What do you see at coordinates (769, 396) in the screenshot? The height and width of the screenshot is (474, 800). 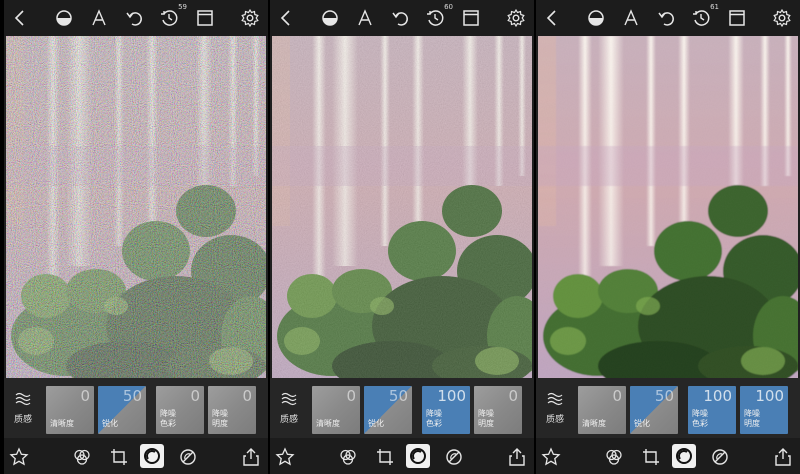 I see `luminance-noise-value: 100` at bounding box center [769, 396].